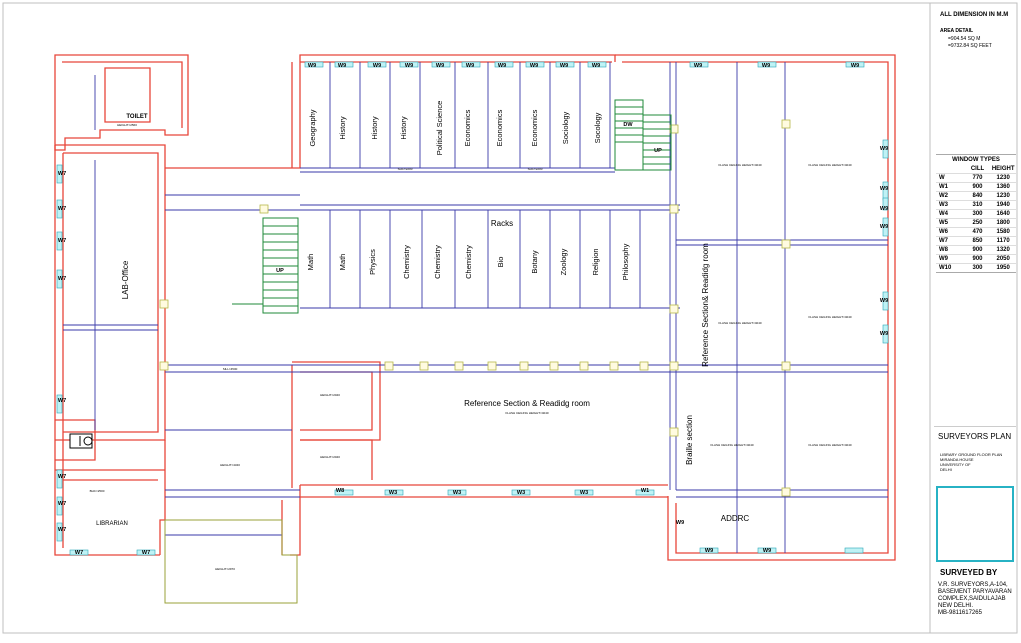 This screenshot has width=1021, height=643. I want to click on window-type-cell: 300, so click(977, 268).